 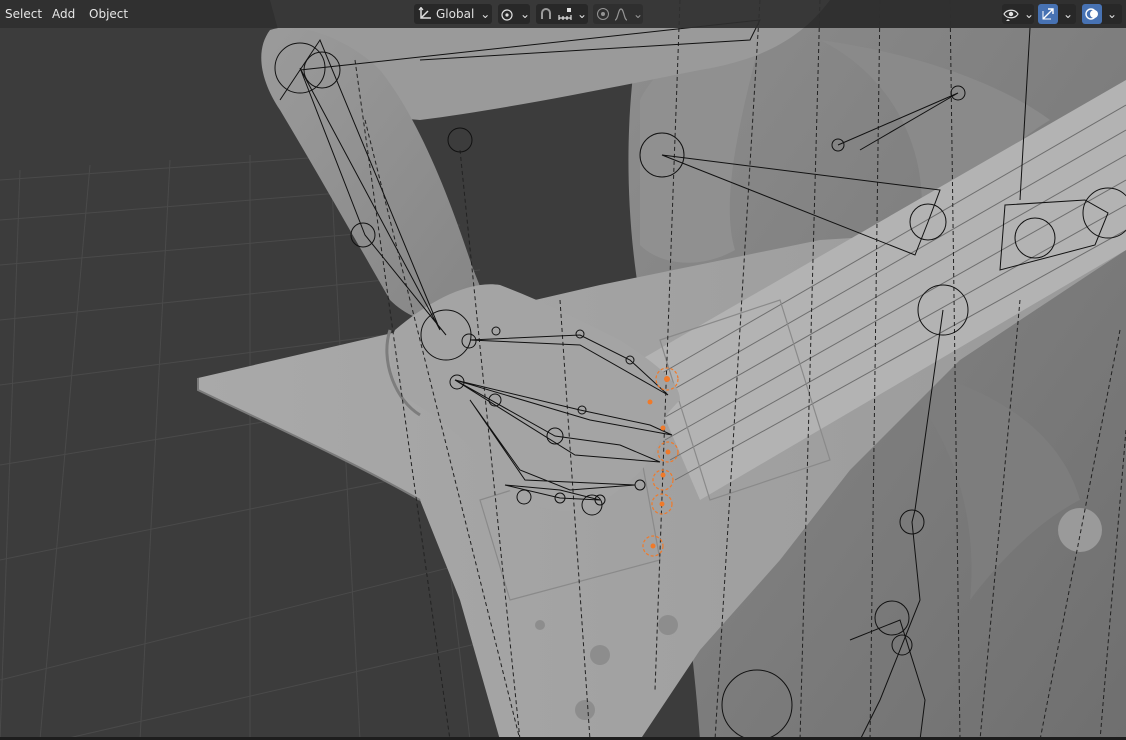 I want to click on overlays-toggle-group: ⌄, so click(x=1102, y=14).